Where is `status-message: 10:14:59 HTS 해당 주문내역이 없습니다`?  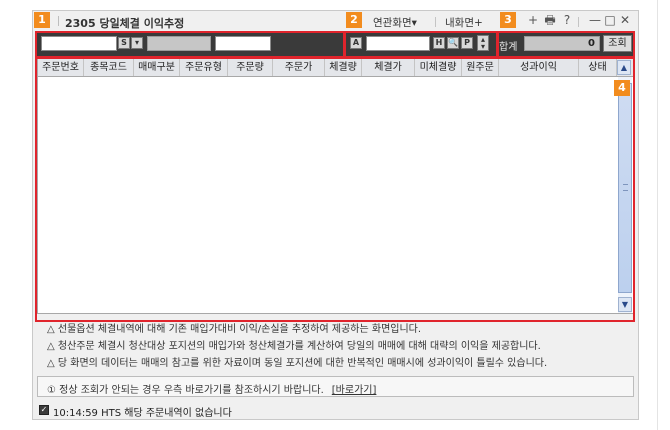
status-message: 10:14:59 HTS 해당 주문내역이 없습니다 is located at coordinates (142, 413).